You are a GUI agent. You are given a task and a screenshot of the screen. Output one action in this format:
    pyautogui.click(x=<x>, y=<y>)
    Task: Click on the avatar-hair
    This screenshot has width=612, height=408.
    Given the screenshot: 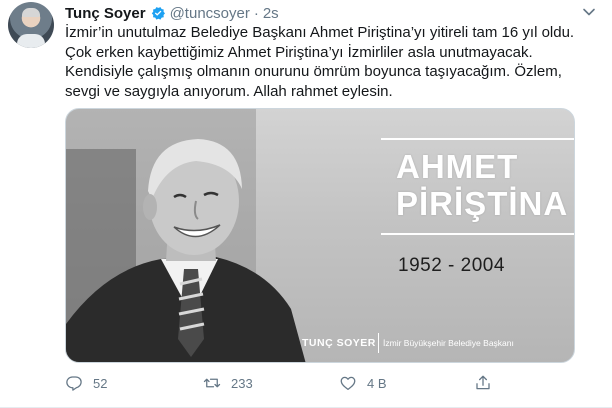 What is the action you would take?
    pyautogui.click(x=31, y=12)
    